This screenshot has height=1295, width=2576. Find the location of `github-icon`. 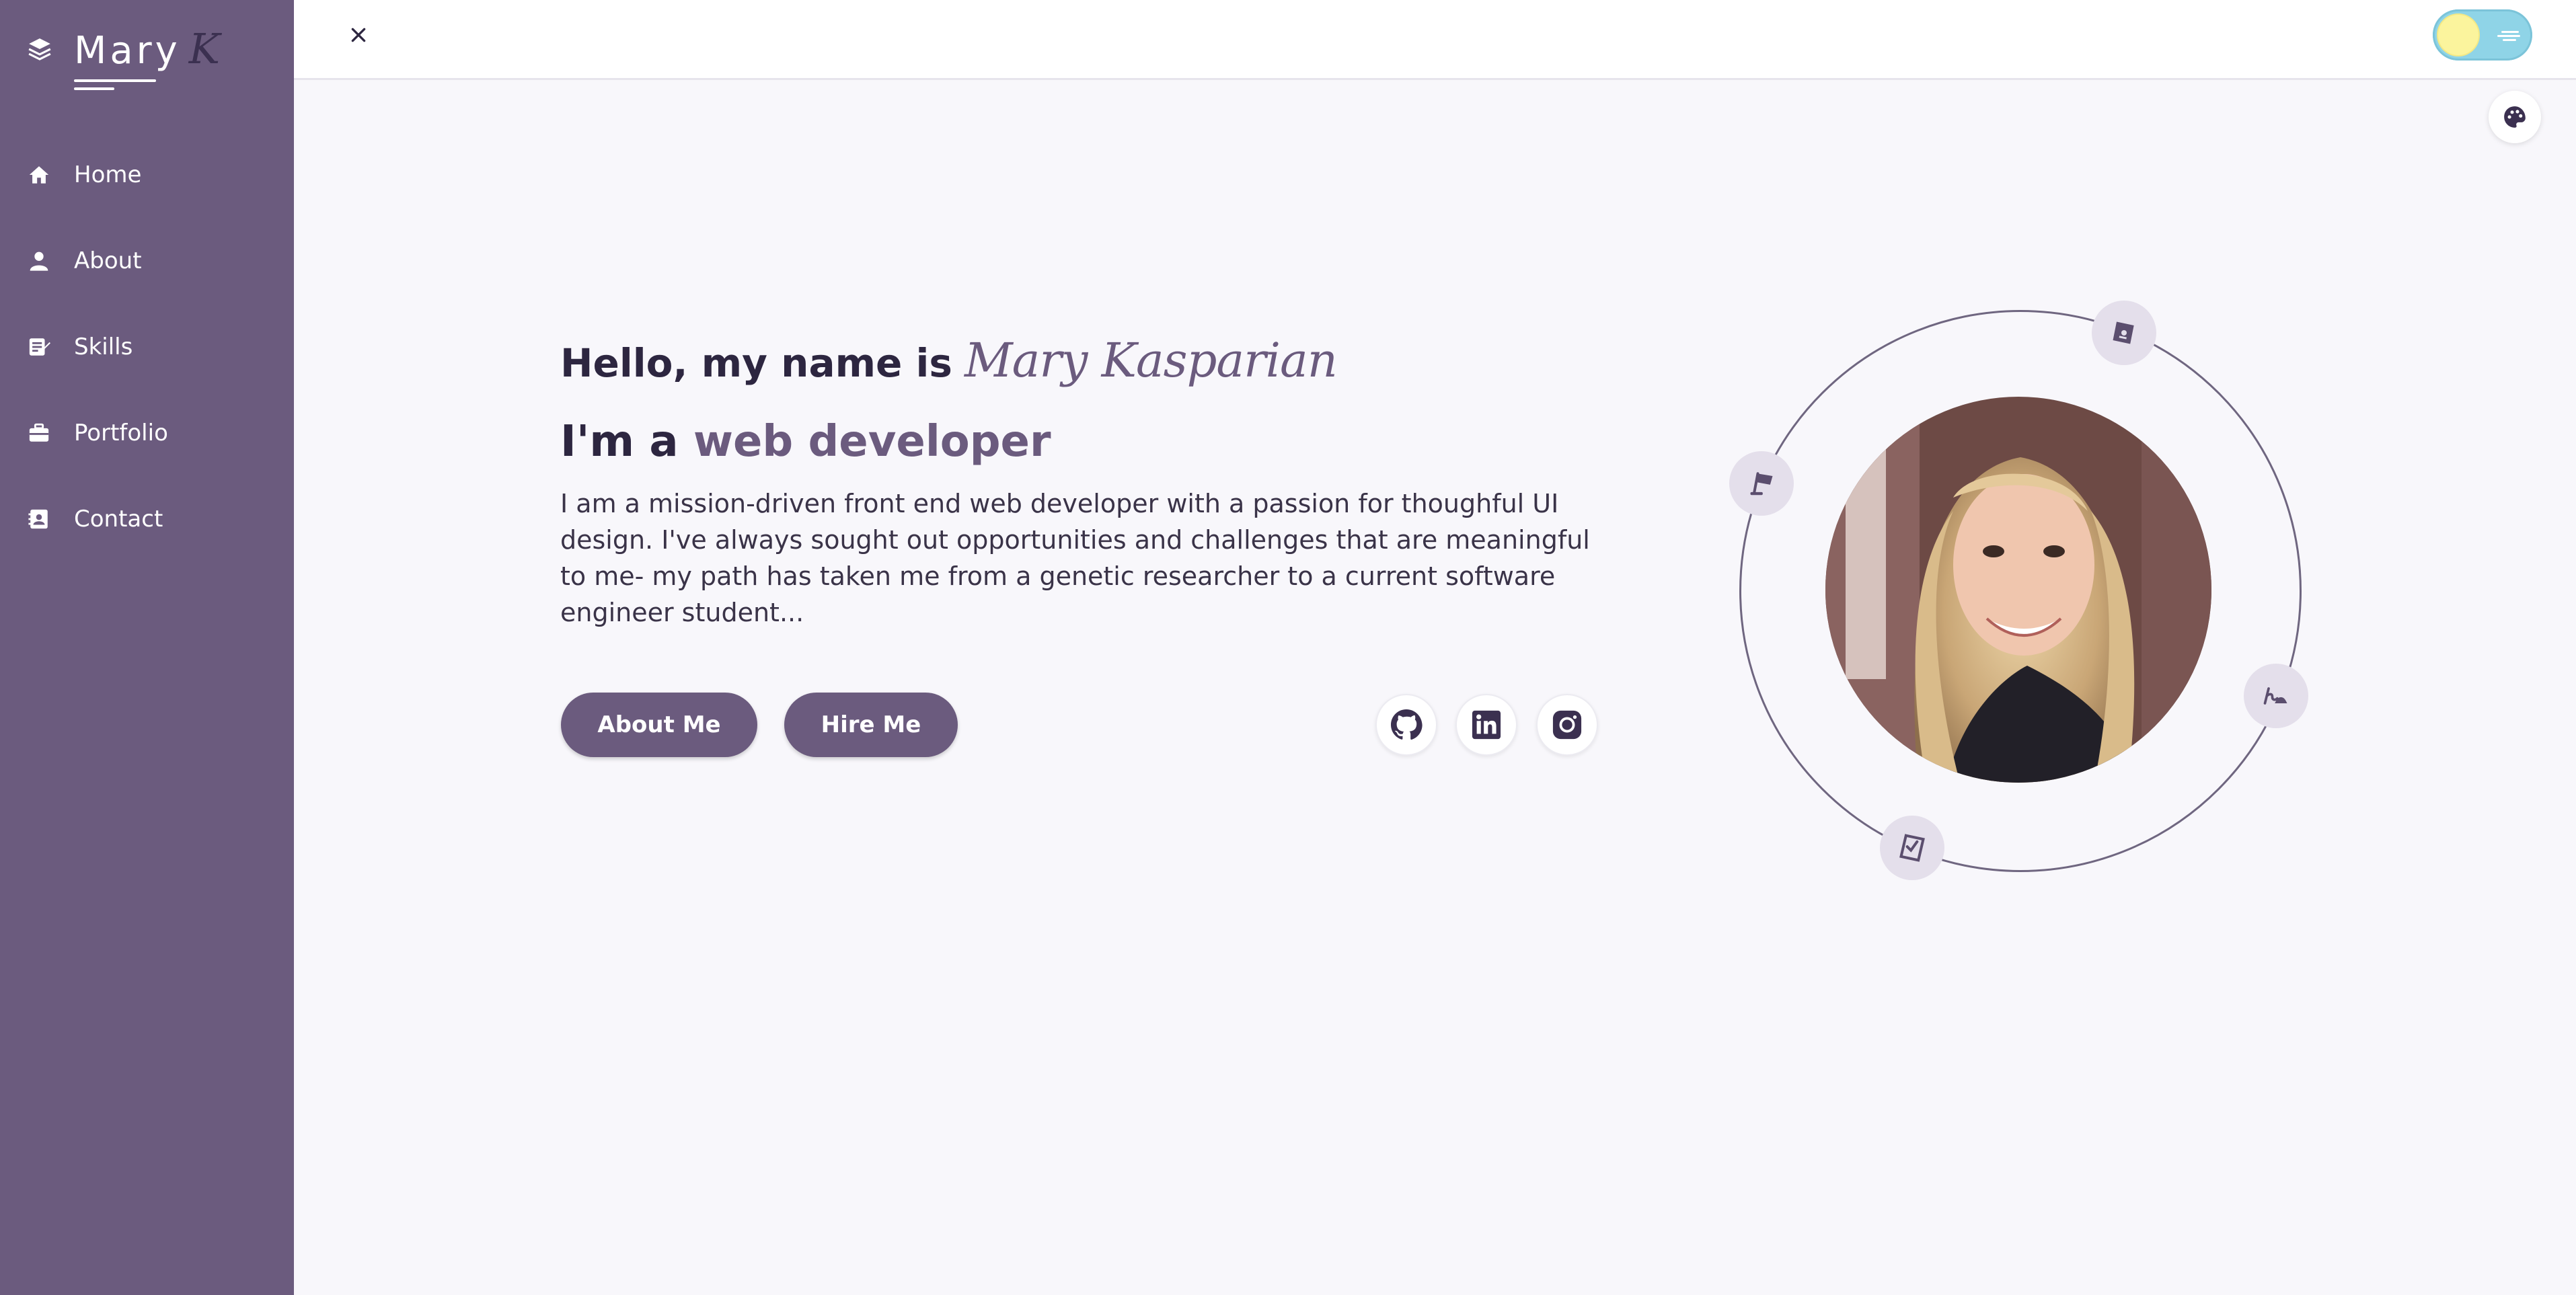

github-icon is located at coordinates (1407, 724).